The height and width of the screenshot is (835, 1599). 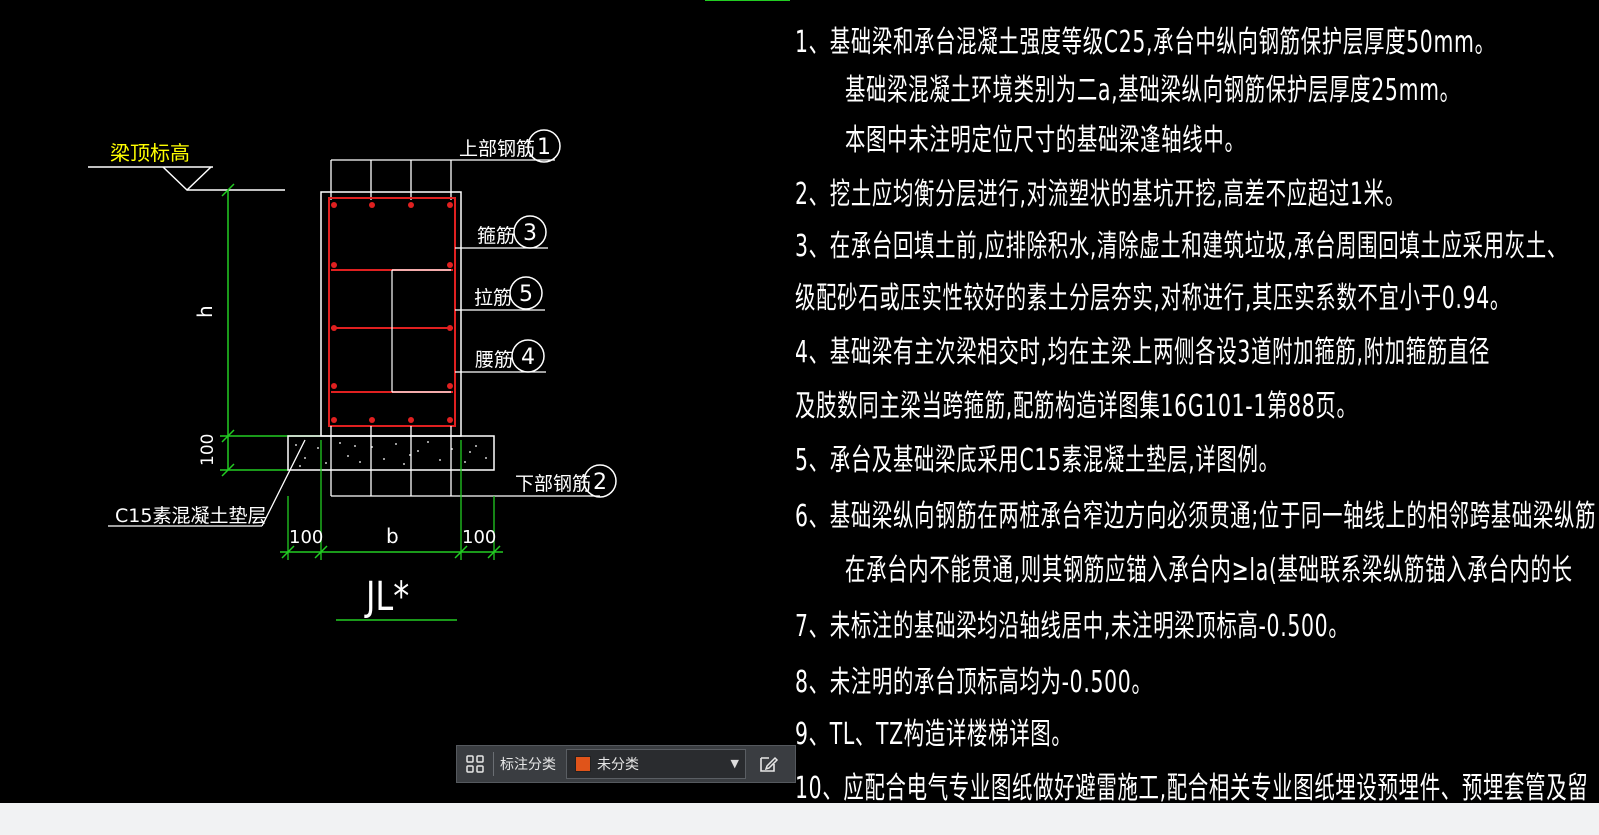 I want to click on cushion-dim-label: 100, so click(x=208, y=450).